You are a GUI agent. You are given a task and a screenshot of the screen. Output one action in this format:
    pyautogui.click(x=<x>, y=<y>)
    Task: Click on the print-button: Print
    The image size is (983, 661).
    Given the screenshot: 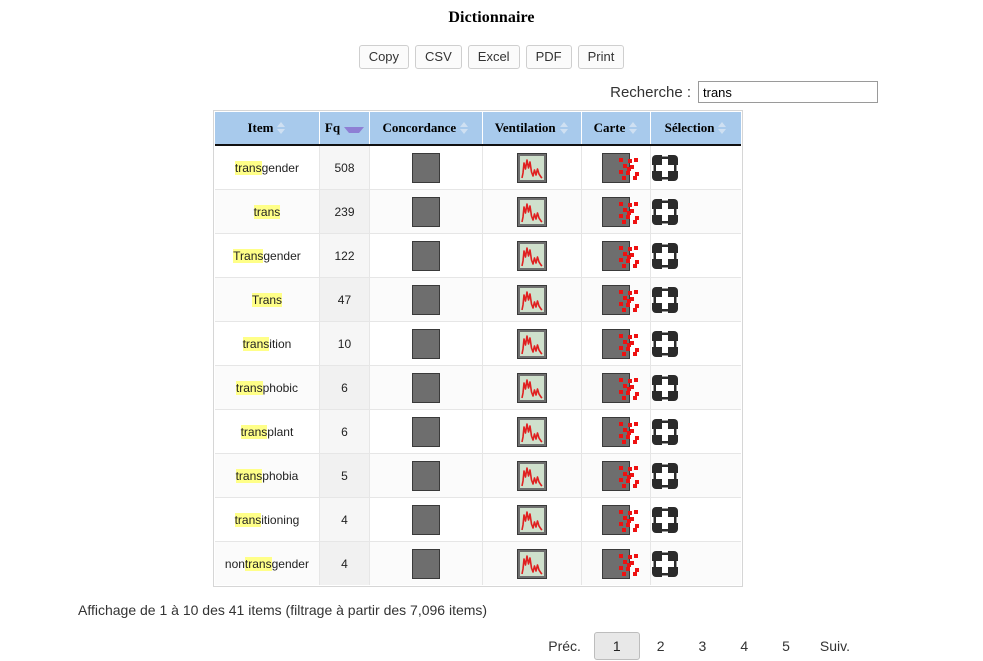 What is the action you would take?
    pyautogui.click(x=601, y=57)
    